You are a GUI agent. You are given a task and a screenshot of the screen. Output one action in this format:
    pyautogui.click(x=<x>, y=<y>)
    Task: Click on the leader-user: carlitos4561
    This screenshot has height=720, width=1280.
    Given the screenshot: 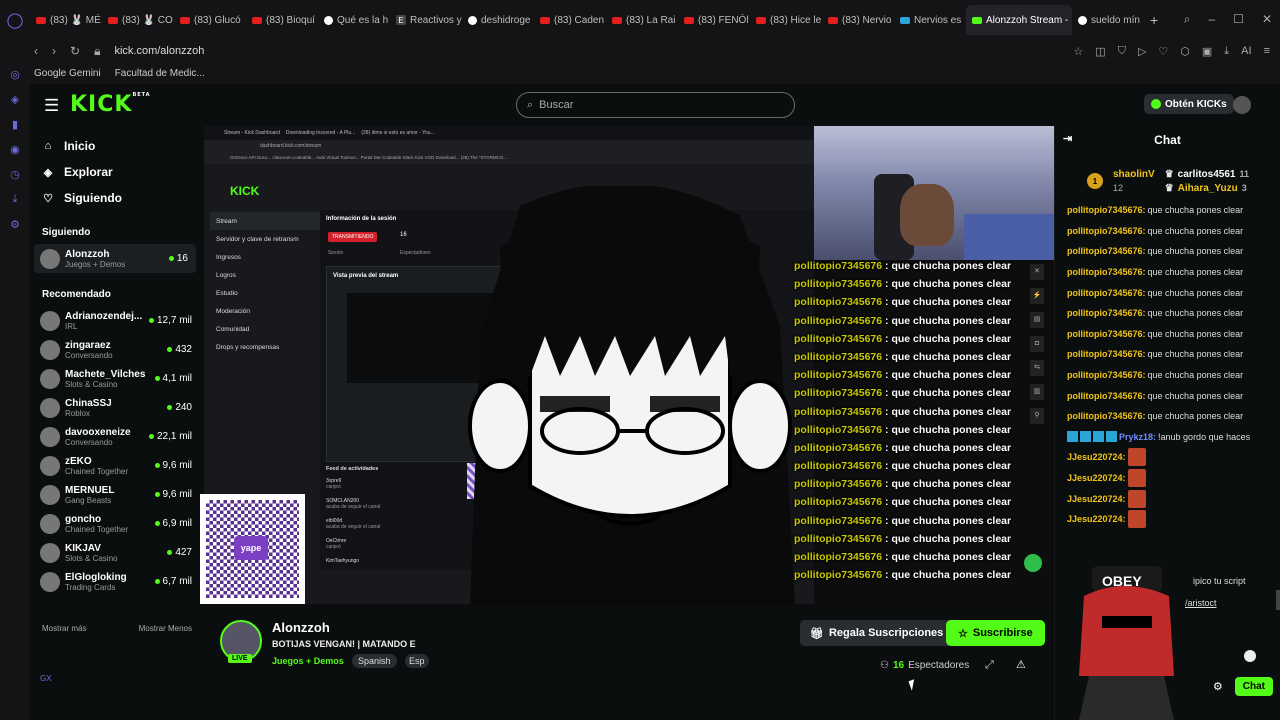 What is the action you would take?
    pyautogui.click(x=1207, y=174)
    